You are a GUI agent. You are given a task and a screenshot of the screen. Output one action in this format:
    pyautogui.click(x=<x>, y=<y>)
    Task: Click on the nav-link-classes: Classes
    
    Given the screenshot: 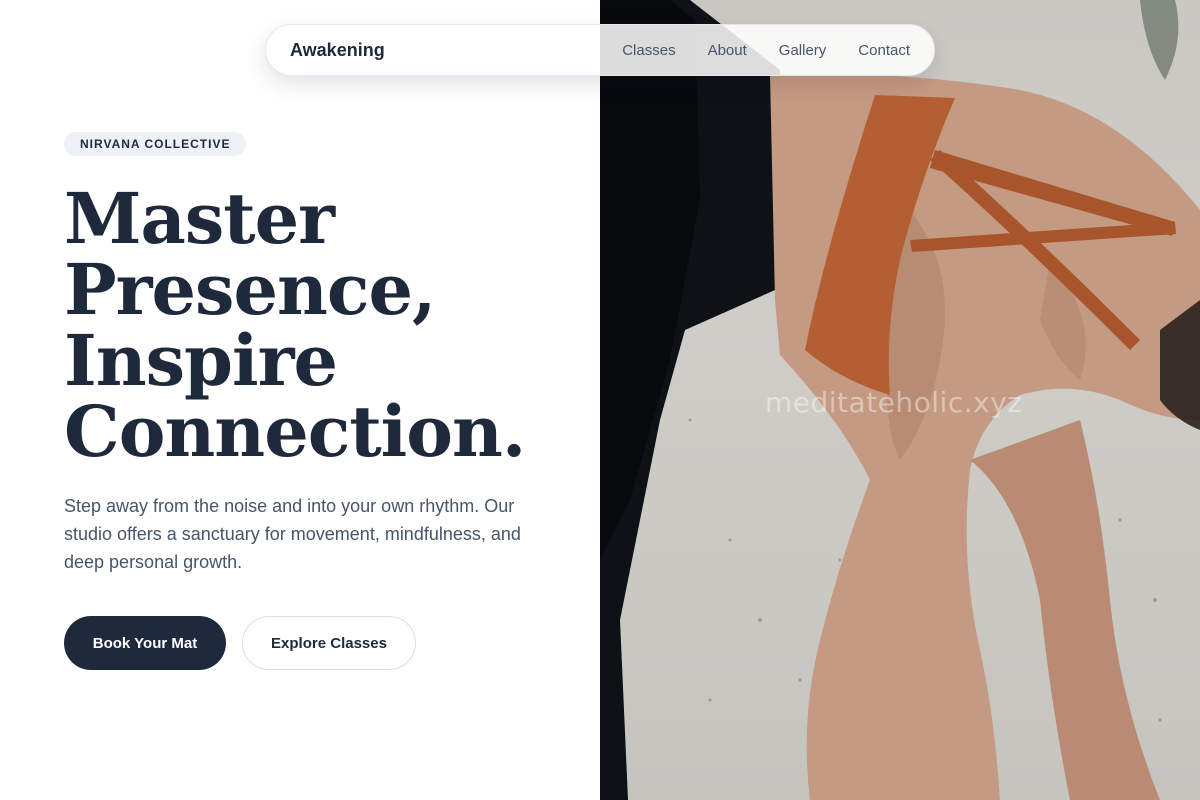 What is the action you would take?
    pyautogui.click(x=648, y=50)
    